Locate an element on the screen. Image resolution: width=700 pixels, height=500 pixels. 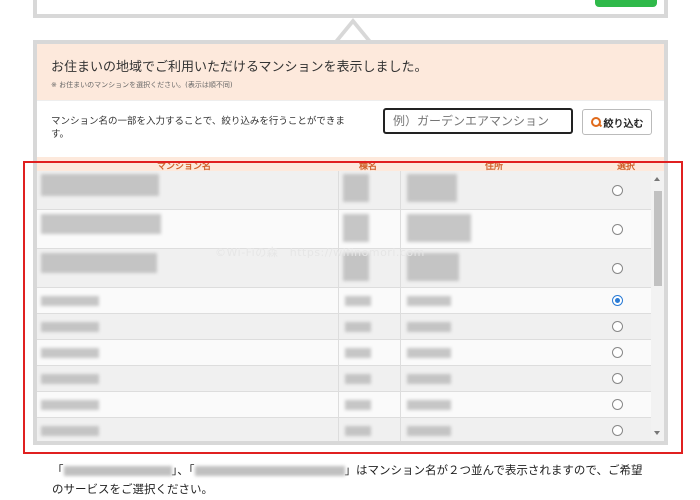
previous-panel-button is located at coordinates (626, 3).